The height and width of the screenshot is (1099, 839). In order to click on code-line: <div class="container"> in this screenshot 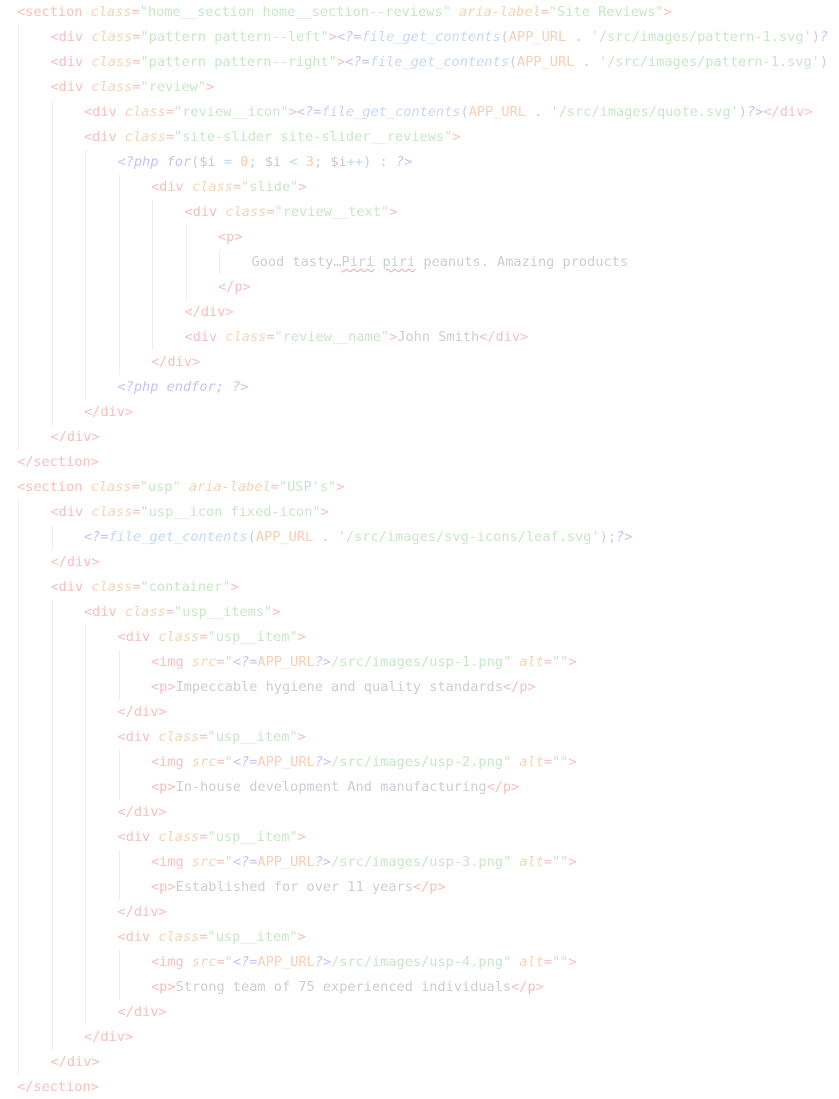, I will do `click(419, 587)`.